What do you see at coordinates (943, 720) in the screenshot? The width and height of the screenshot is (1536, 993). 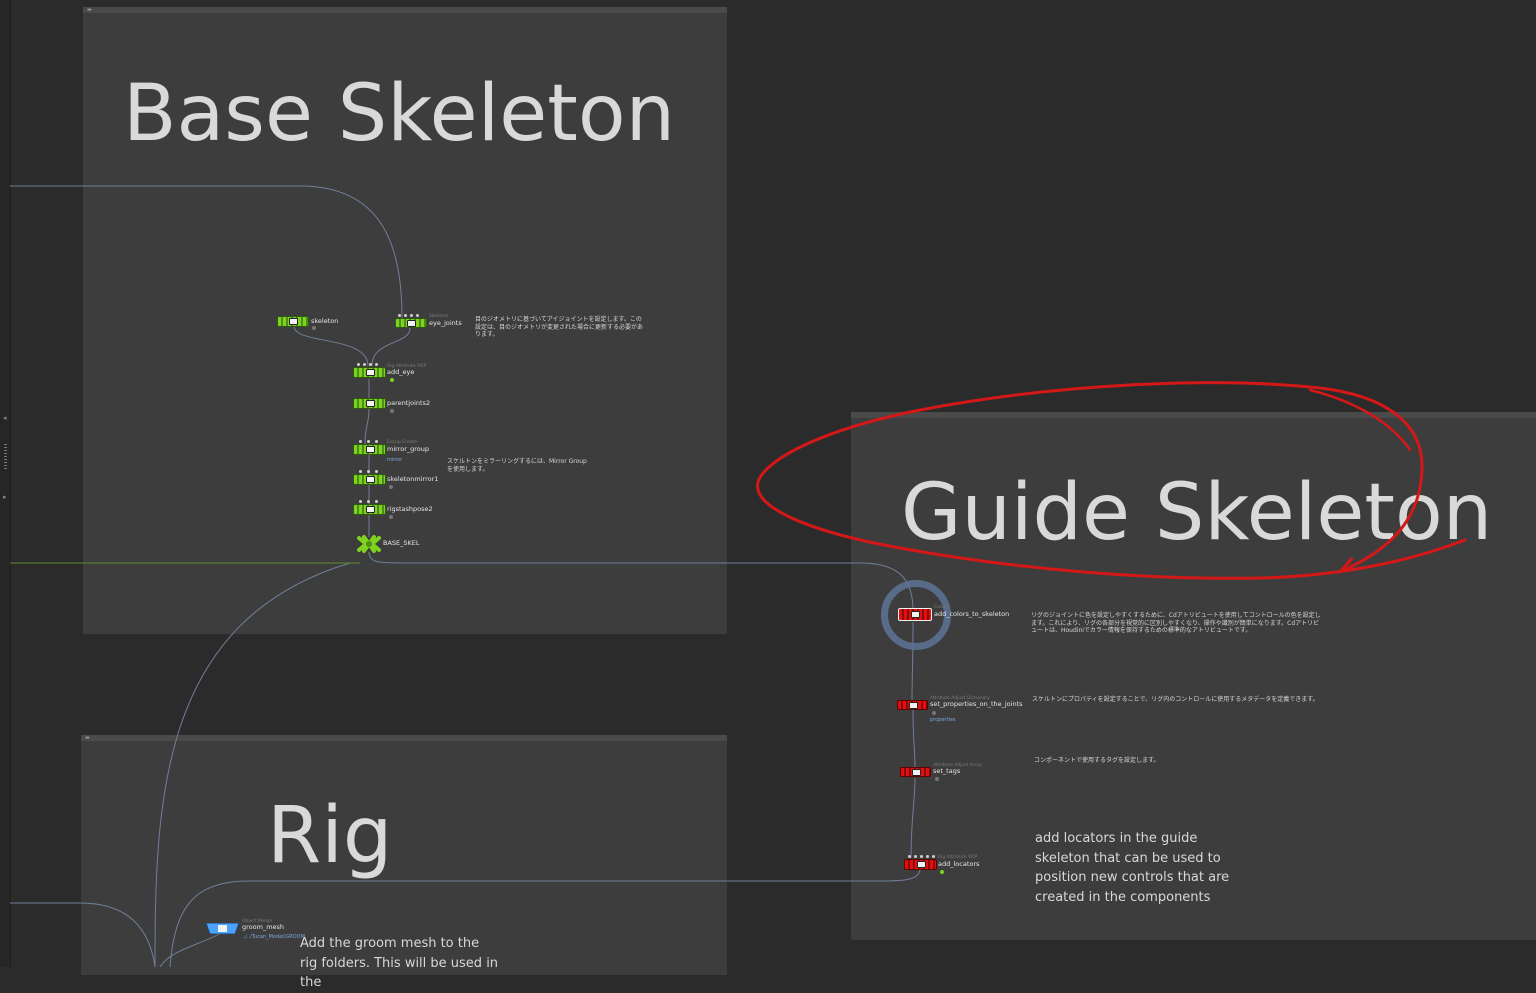 I see `node-param: properties` at bounding box center [943, 720].